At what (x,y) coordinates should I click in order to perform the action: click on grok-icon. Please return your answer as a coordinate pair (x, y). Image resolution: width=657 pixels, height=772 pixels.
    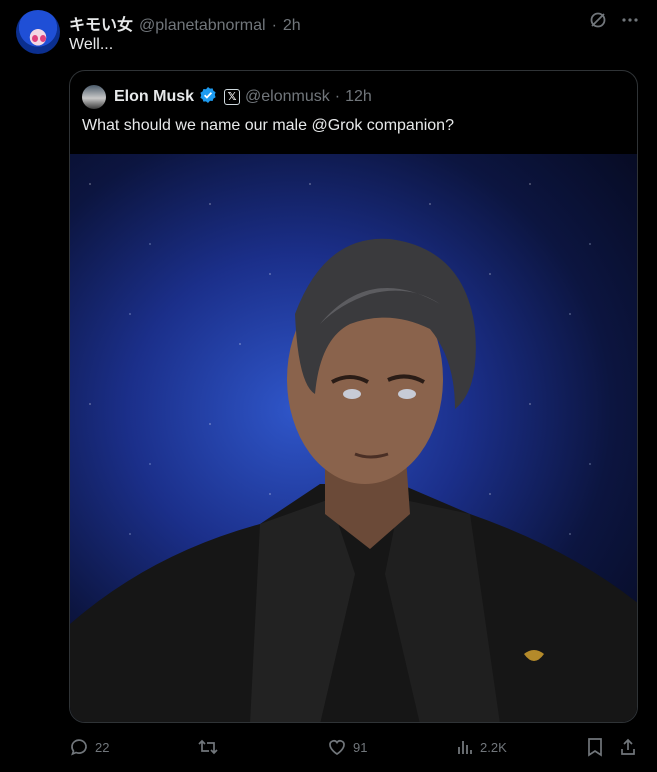
    Looking at the image, I should click on (598, 20).